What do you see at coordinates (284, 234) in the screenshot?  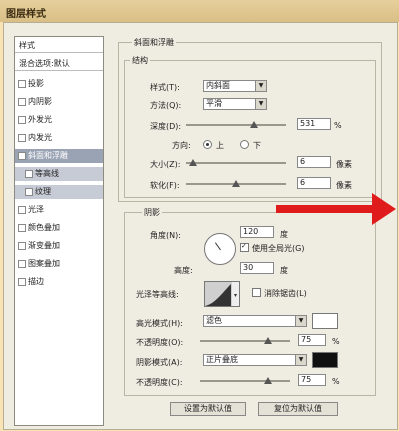 I see `angle-unit: 度` at bounding box center [284, 234].